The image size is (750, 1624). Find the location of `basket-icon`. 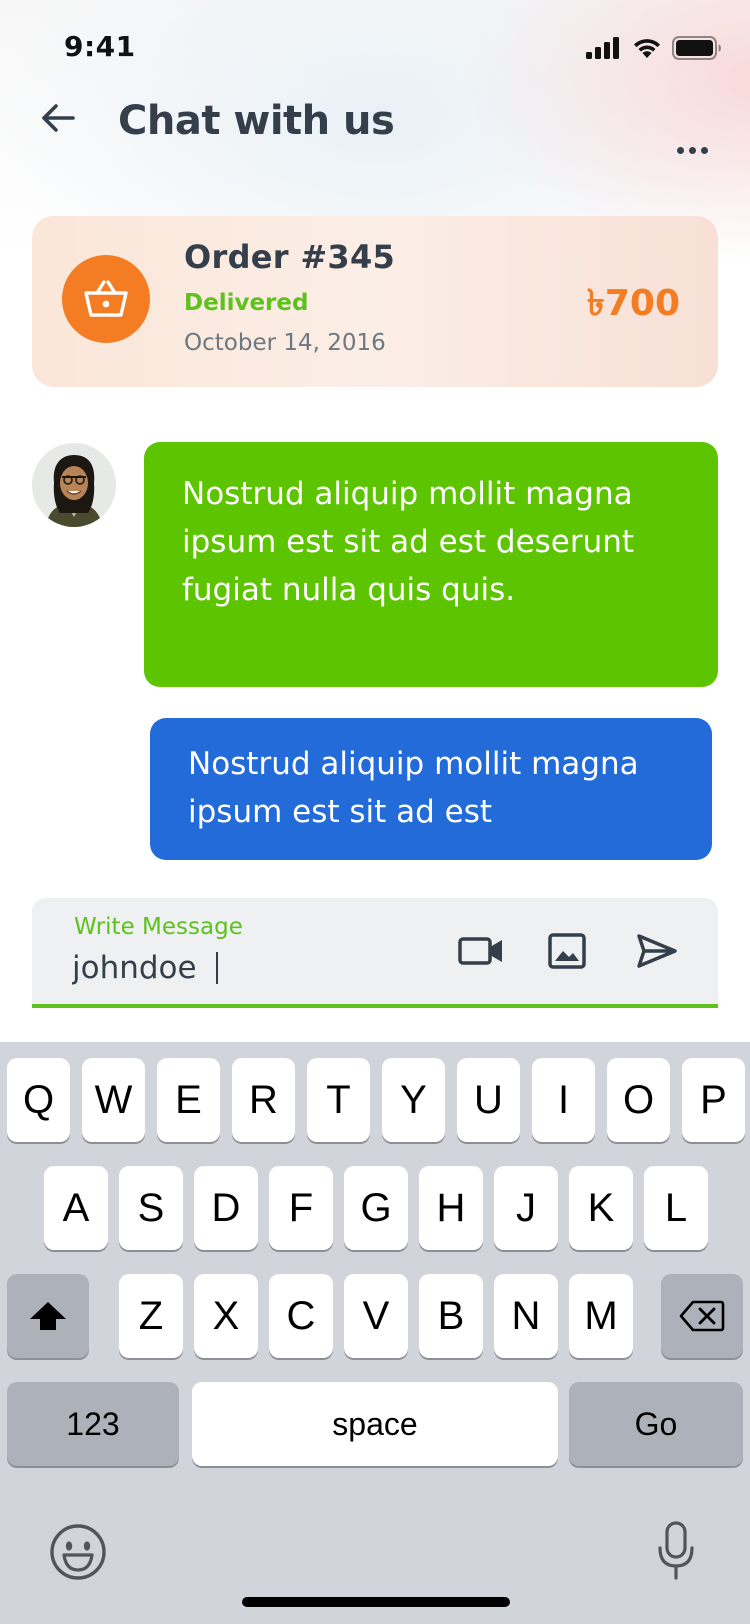

basket-icon is located at coordinates (106, 298).